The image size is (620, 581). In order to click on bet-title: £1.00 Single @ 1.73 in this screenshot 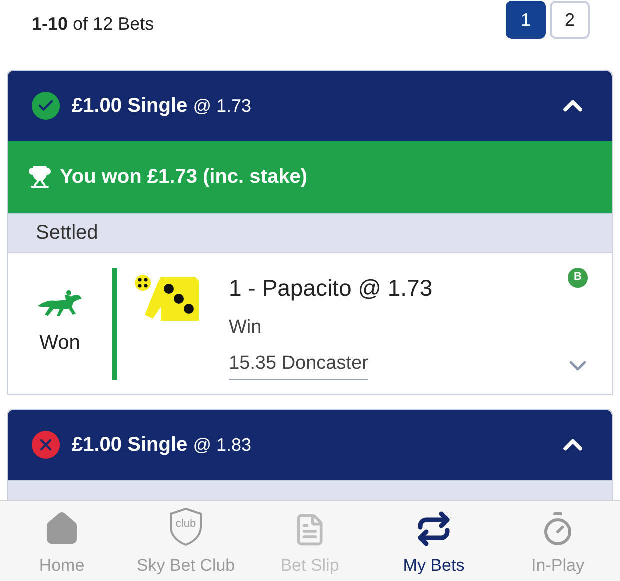, I will do `click(162, 106)`.